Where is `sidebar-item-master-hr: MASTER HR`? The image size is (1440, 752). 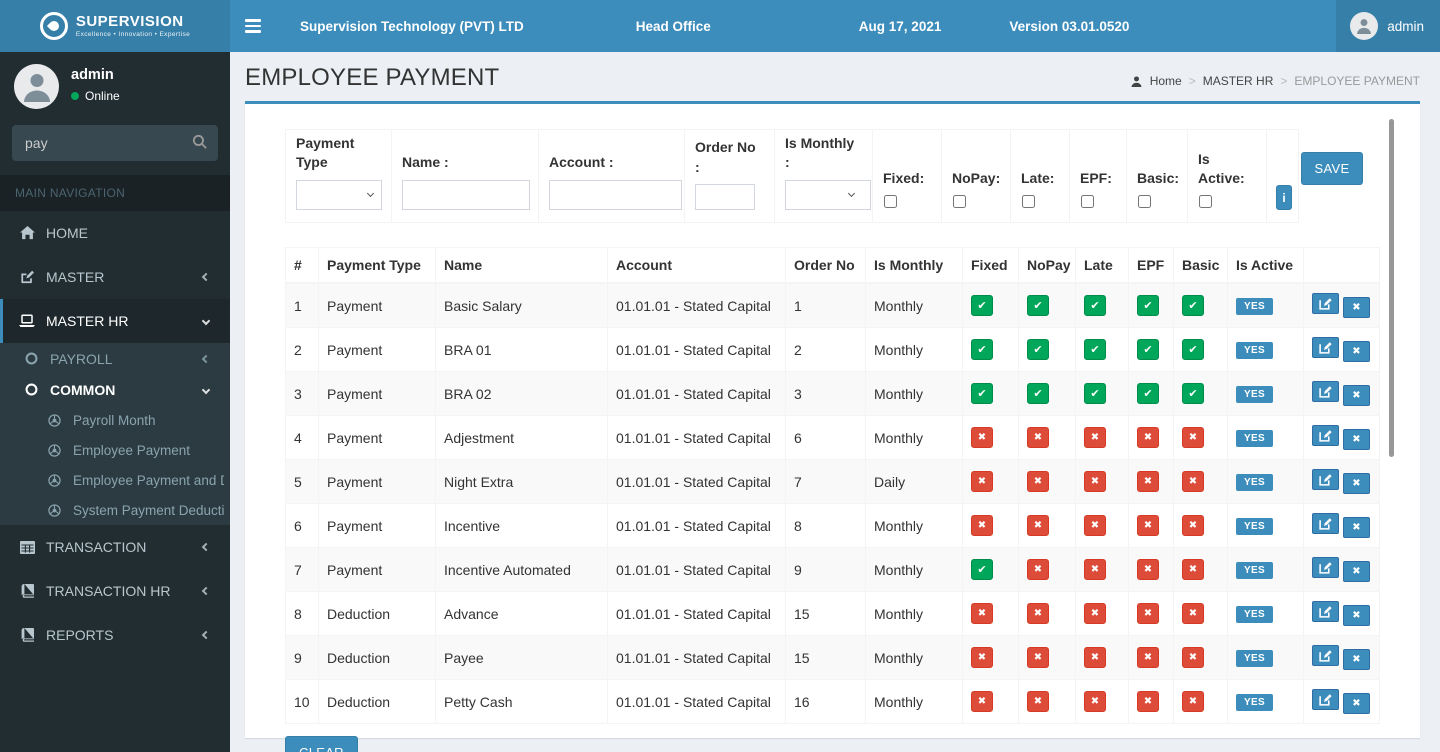 sidebar-item-master-hr: MASTER HR is located at coordinates (115, 321).